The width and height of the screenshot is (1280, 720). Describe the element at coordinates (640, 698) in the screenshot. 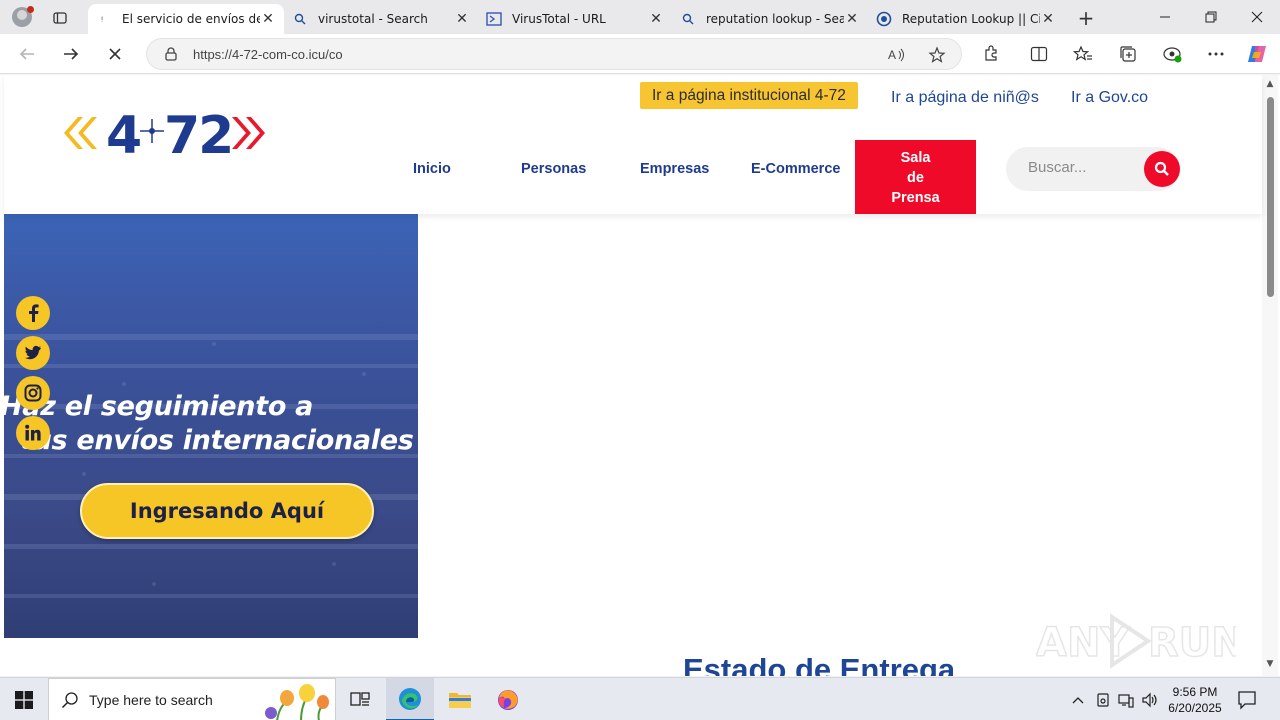

I see `windows-taskbar: Type here to search 9:56 PM 6/20/2025` at that location.